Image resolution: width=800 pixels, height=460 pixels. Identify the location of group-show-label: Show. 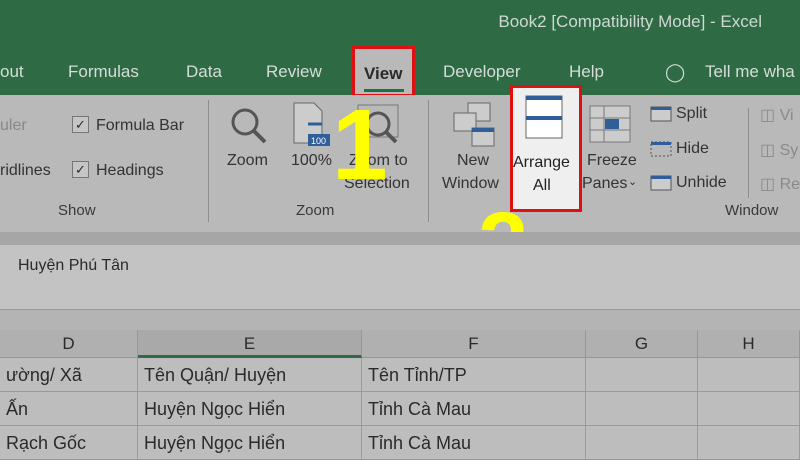
(77, 210).